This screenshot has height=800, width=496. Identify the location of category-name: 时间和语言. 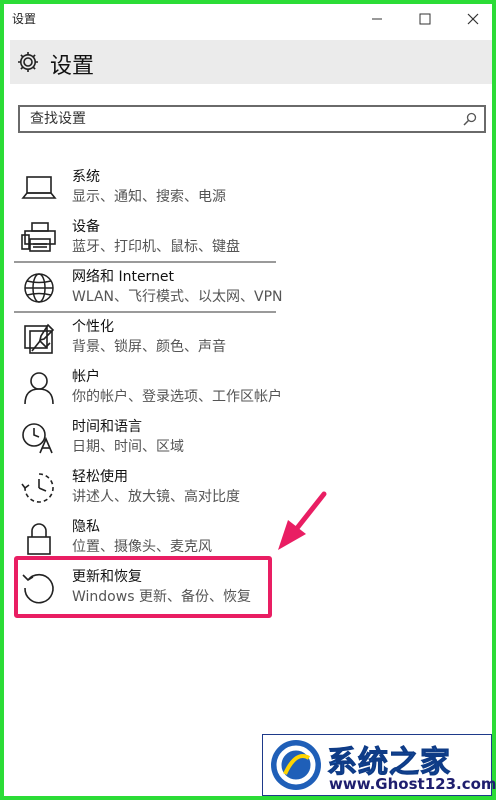
(107, 427).